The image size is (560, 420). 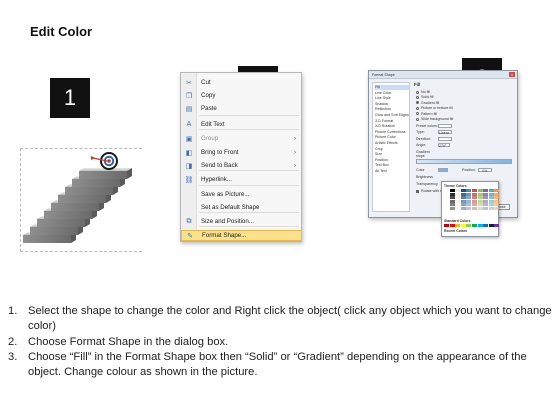 I want to click on dialog-nav-item: Size, so click(x=392, y=154).